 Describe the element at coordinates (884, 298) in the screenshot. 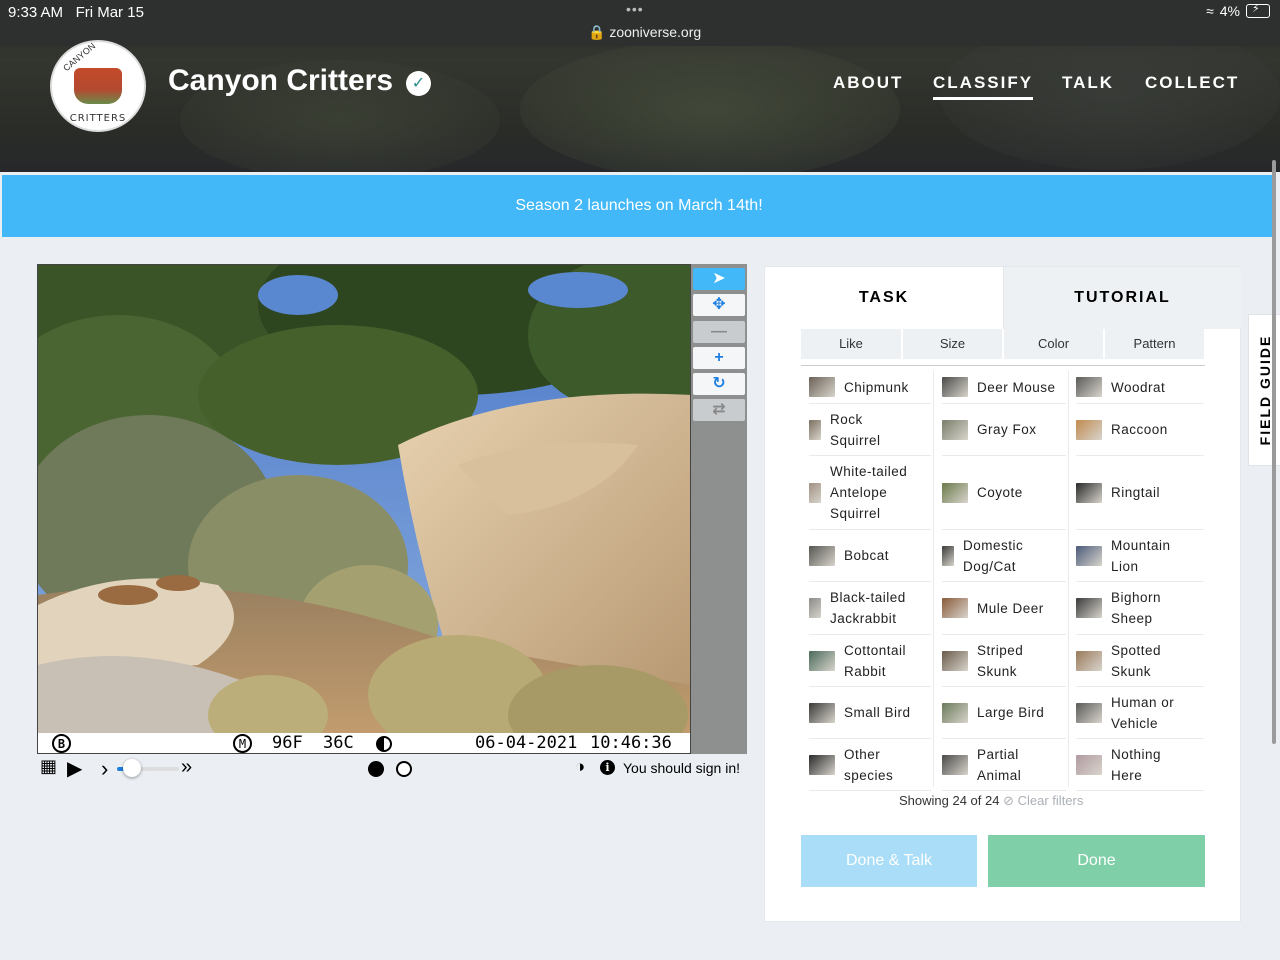

I see `tab-task: TASK` at that location.